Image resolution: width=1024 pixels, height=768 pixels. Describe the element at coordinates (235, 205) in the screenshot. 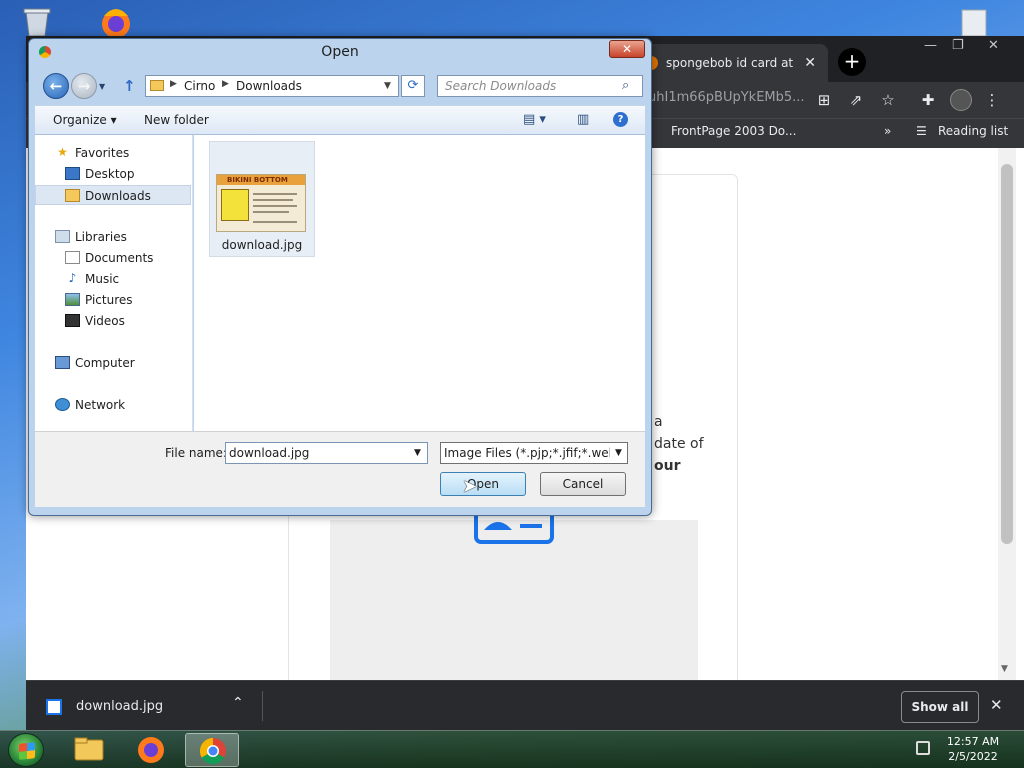

I see `thumbnail-photo` at that location.